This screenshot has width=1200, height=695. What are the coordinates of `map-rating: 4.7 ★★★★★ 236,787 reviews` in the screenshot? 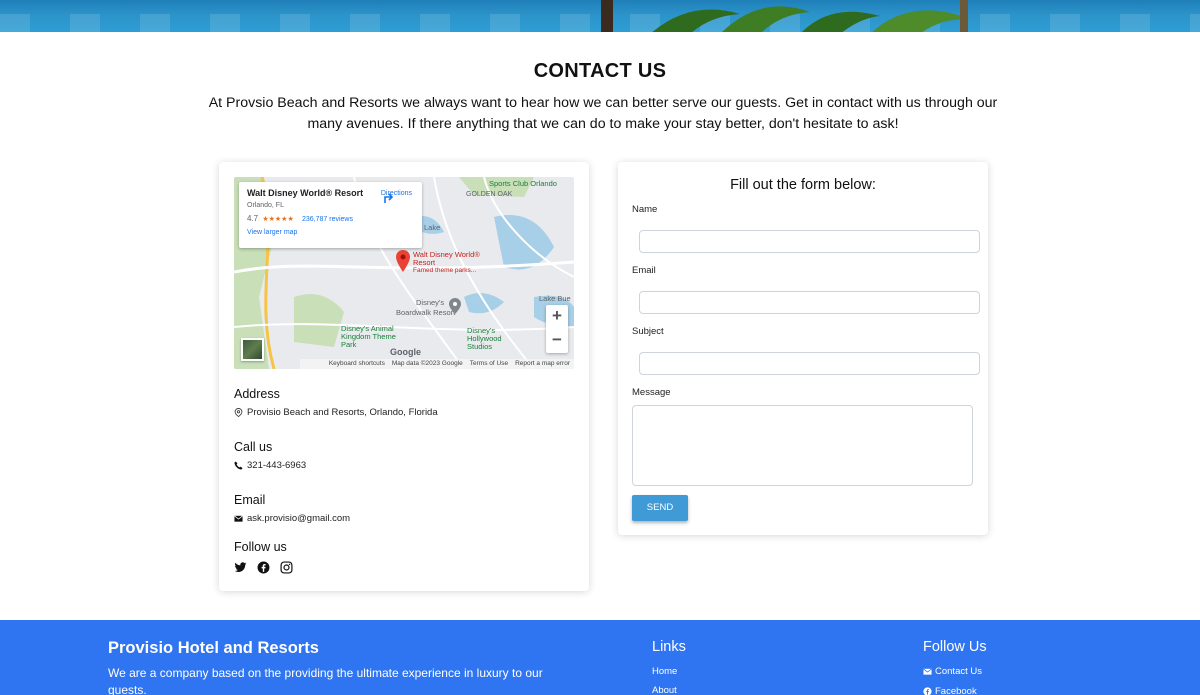 It's located at (330, 218).